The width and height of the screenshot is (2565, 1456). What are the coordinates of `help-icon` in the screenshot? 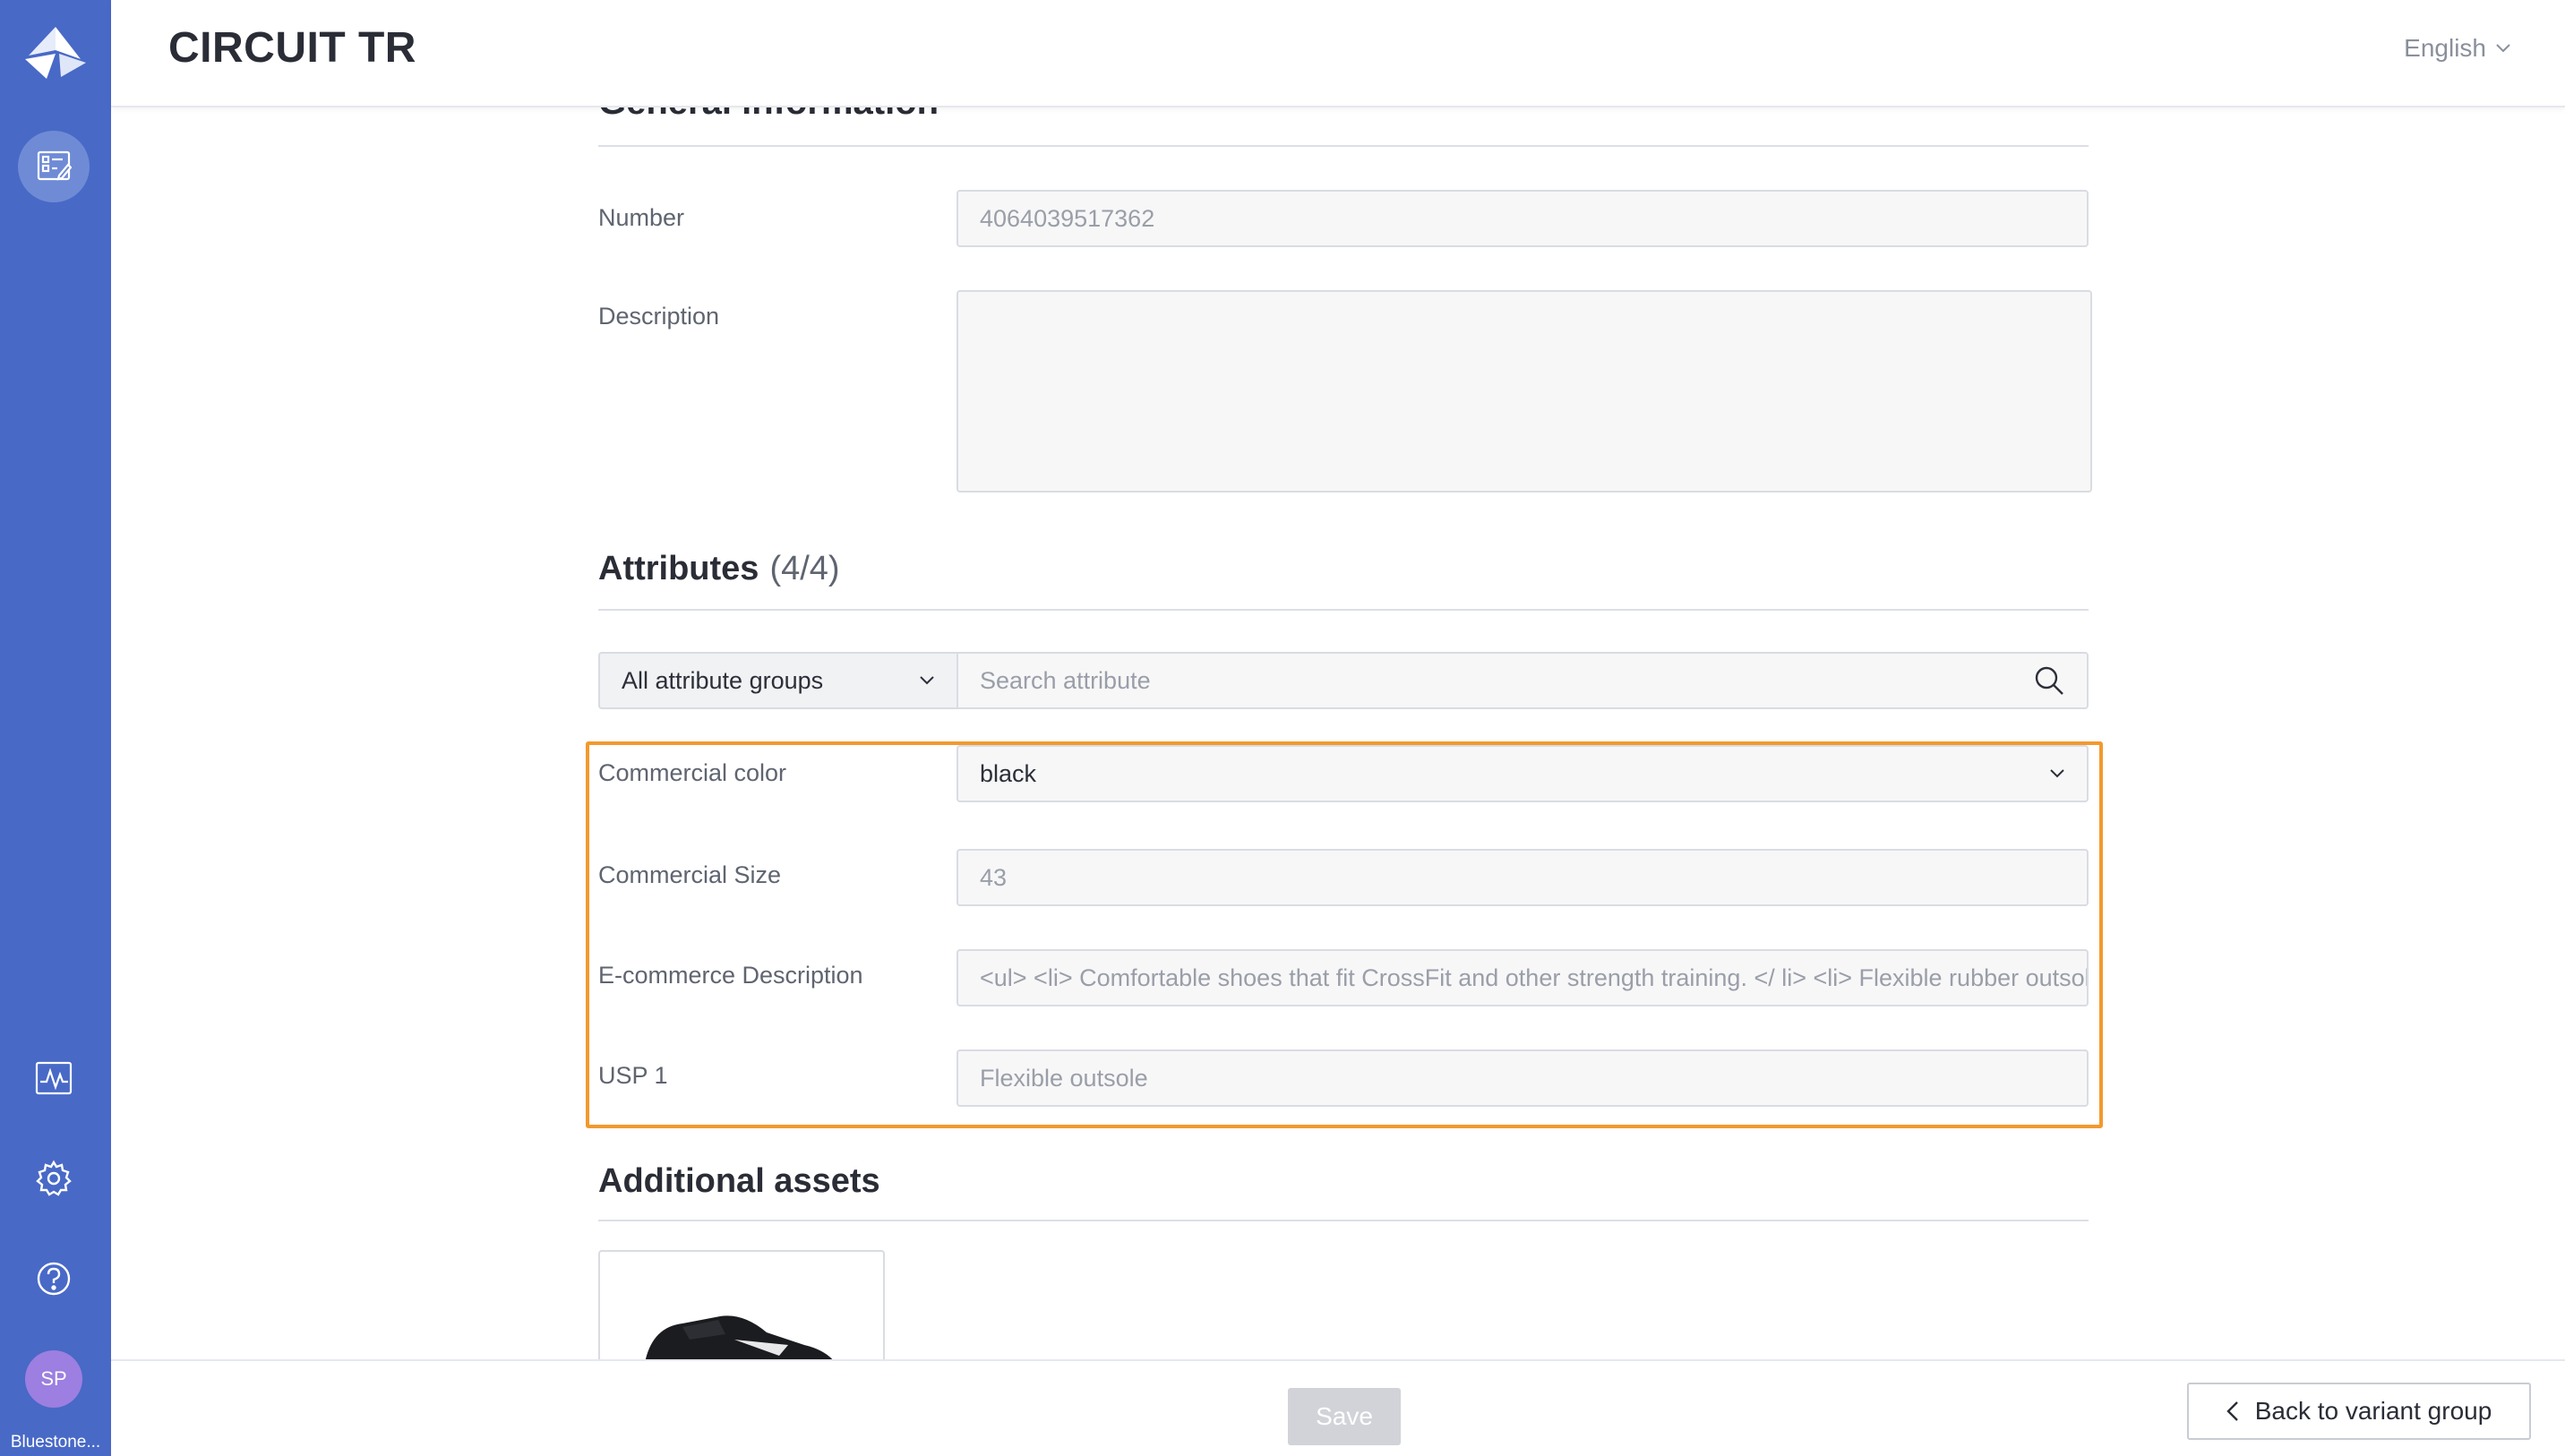 It's located at (54, 1279).